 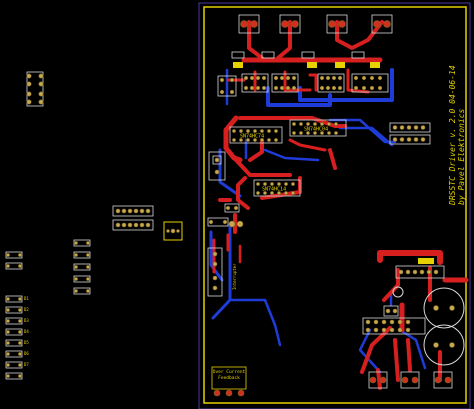 What do you see at coordinates (461, 156) in the screenshot?
I see `title-line2: by Pavel Elektronics` at bounding box center [461, 156].